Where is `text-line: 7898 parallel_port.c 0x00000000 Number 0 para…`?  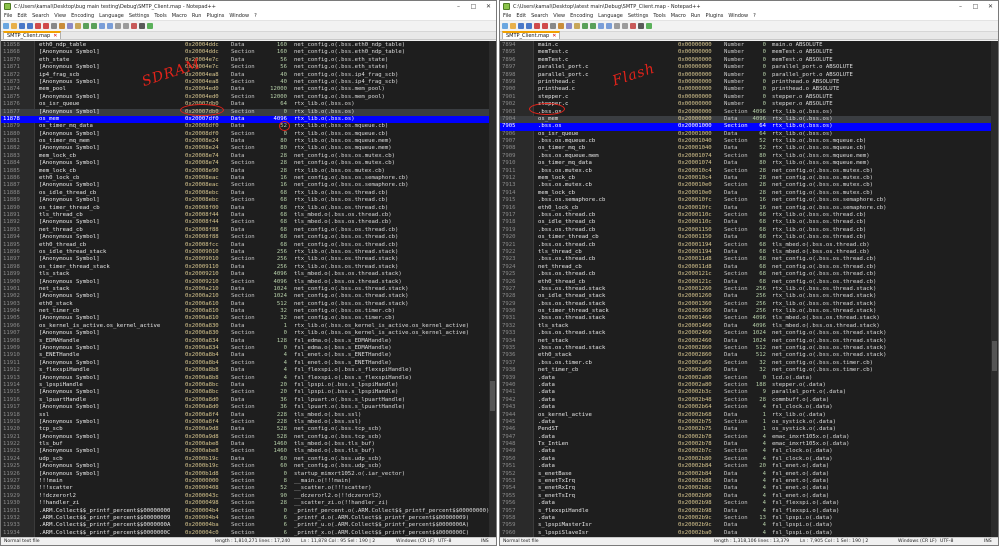
text-line: 7898 parallel_port.c 0x00000000 Number 0 para… is located at coordinates (749, 75).